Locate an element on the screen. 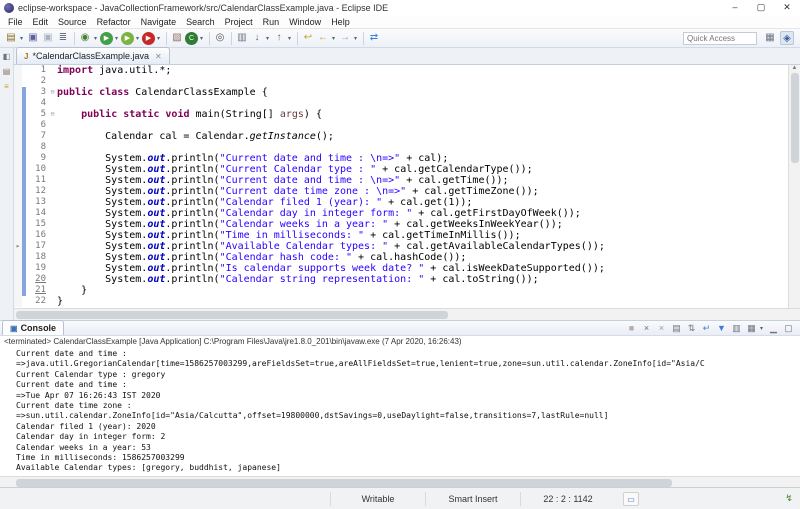 Image resolution: width=800 pixels, height=509 pixels. debug-icon: ◉ is located at coordinates (85, 38).